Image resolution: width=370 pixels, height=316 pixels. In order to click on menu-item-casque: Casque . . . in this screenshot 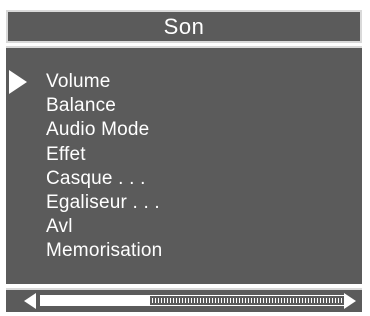, I will do `click(104, 179)`.